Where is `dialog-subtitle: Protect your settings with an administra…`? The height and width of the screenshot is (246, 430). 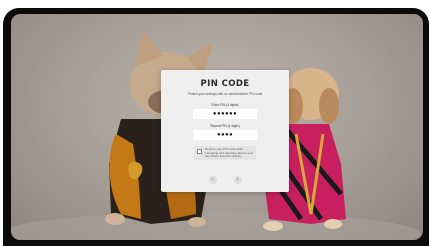
dialog-subtitle: Protect your settings with an administra… is located at coordinates (225, 94).